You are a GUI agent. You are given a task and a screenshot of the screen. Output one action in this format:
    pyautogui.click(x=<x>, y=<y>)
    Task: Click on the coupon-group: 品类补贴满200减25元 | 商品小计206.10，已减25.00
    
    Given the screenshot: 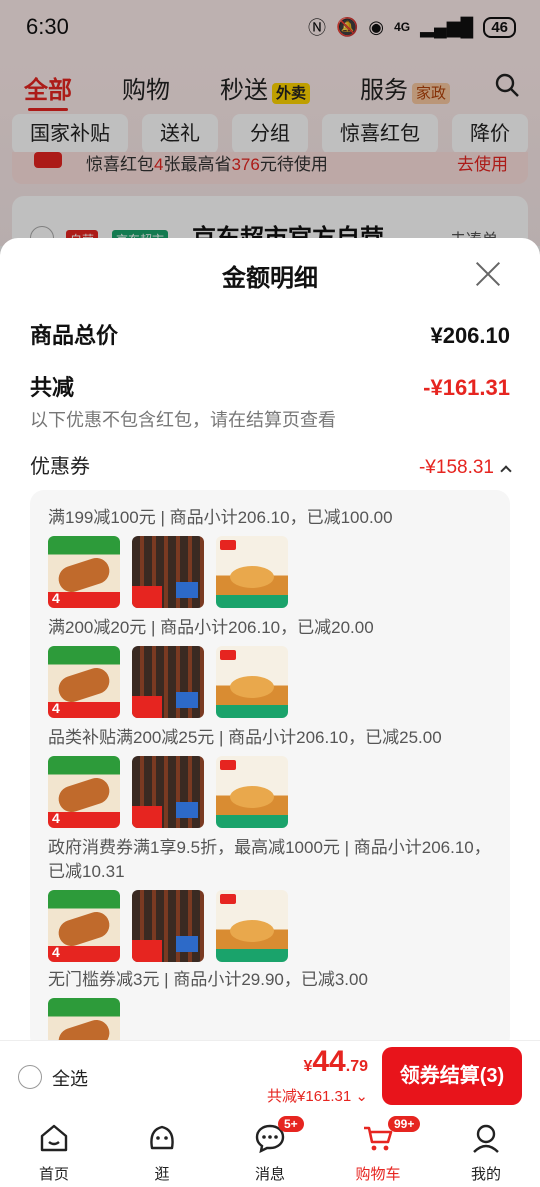 What is the action you would take?
    pyautogui.click(x=273, y=777)
    